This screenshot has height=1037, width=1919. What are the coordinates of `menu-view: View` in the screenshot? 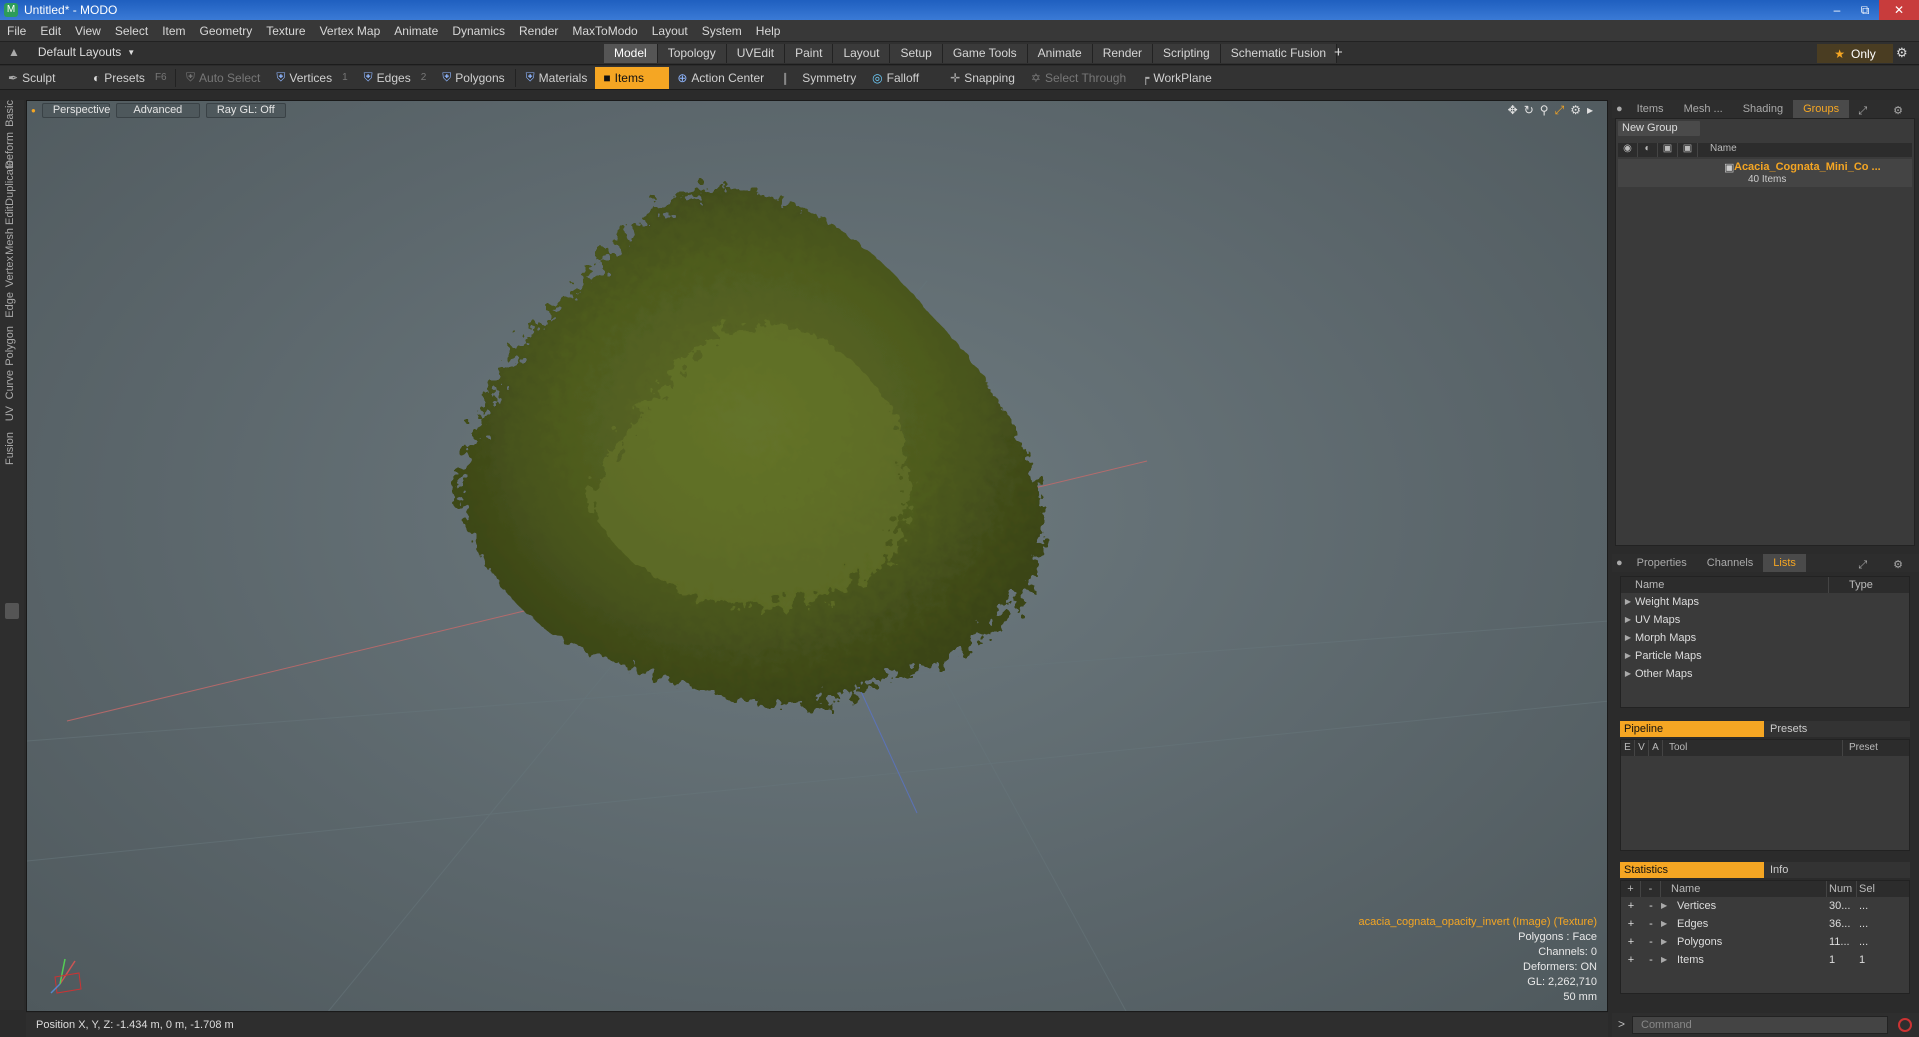 It's located at (88, 31).